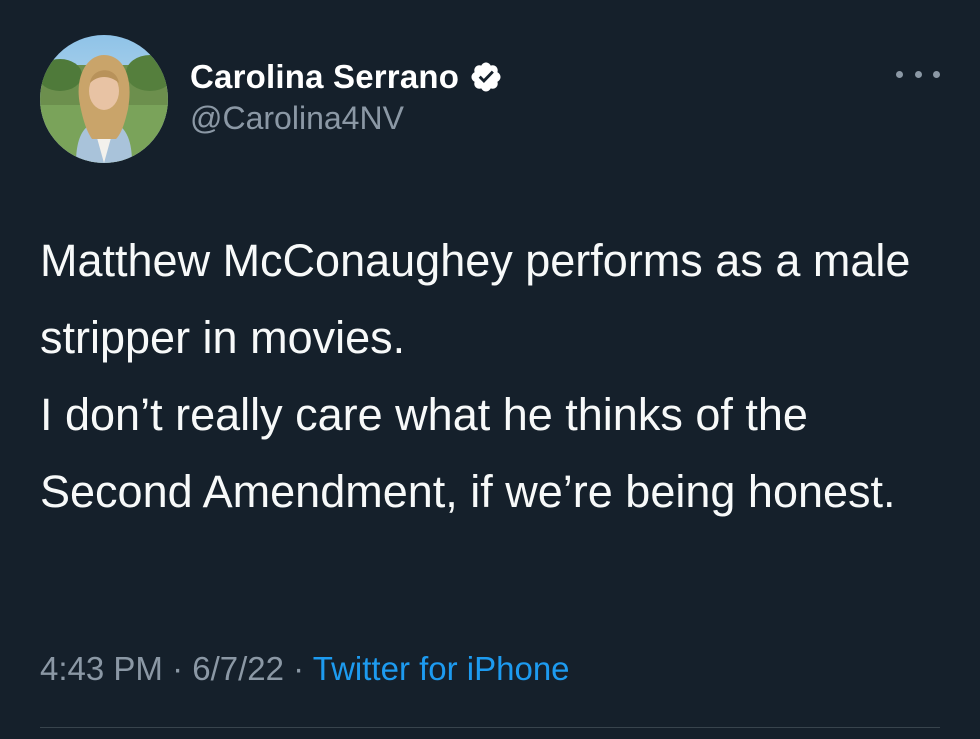 Image resolution: width=980 pixels, height=739 pixels. I want to click on avatar, so click(104, 99).